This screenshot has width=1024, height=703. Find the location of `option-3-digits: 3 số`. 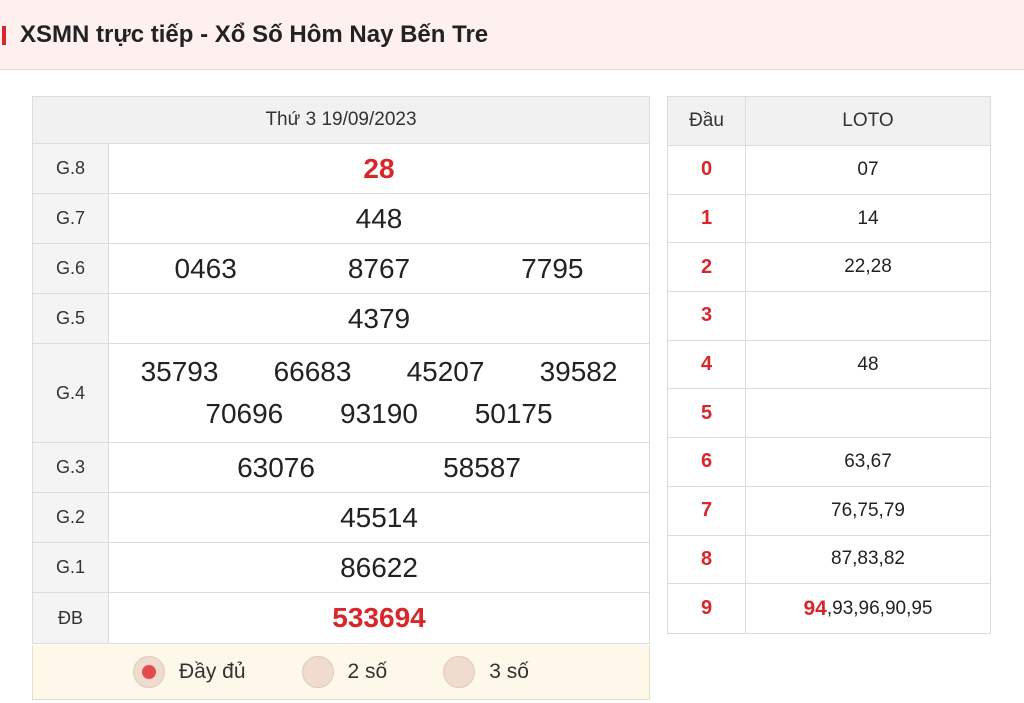

option-3-digits: 3 số is located at coordinates (486, 672).